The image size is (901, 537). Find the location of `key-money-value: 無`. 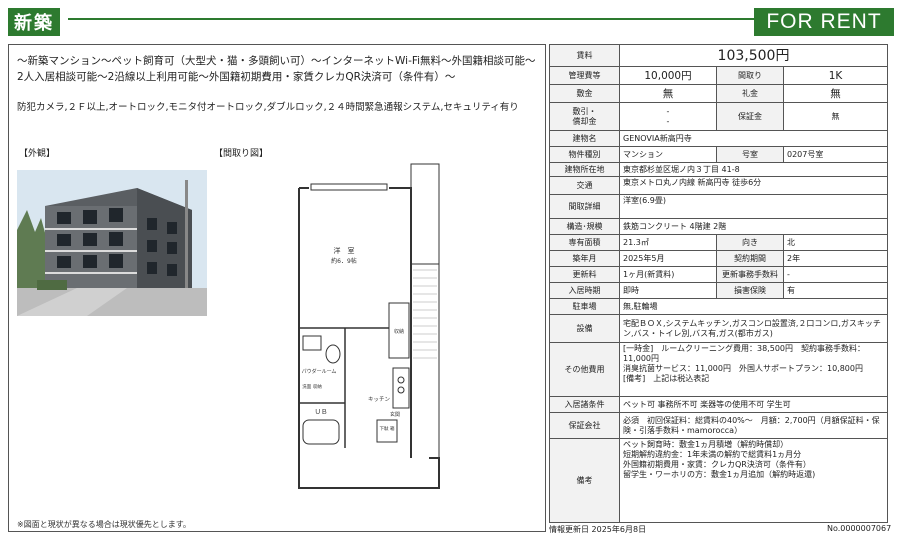

key-money-value: 無 is located at coordinates (835, 93).